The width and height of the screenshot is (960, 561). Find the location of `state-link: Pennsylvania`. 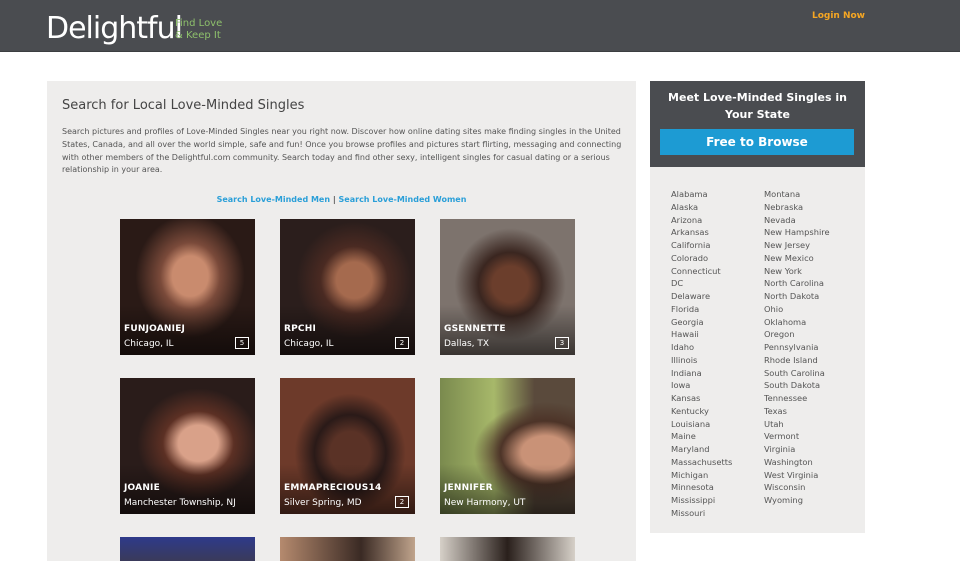

state-link: Pennsylvania is located at coordinates (797, 347).